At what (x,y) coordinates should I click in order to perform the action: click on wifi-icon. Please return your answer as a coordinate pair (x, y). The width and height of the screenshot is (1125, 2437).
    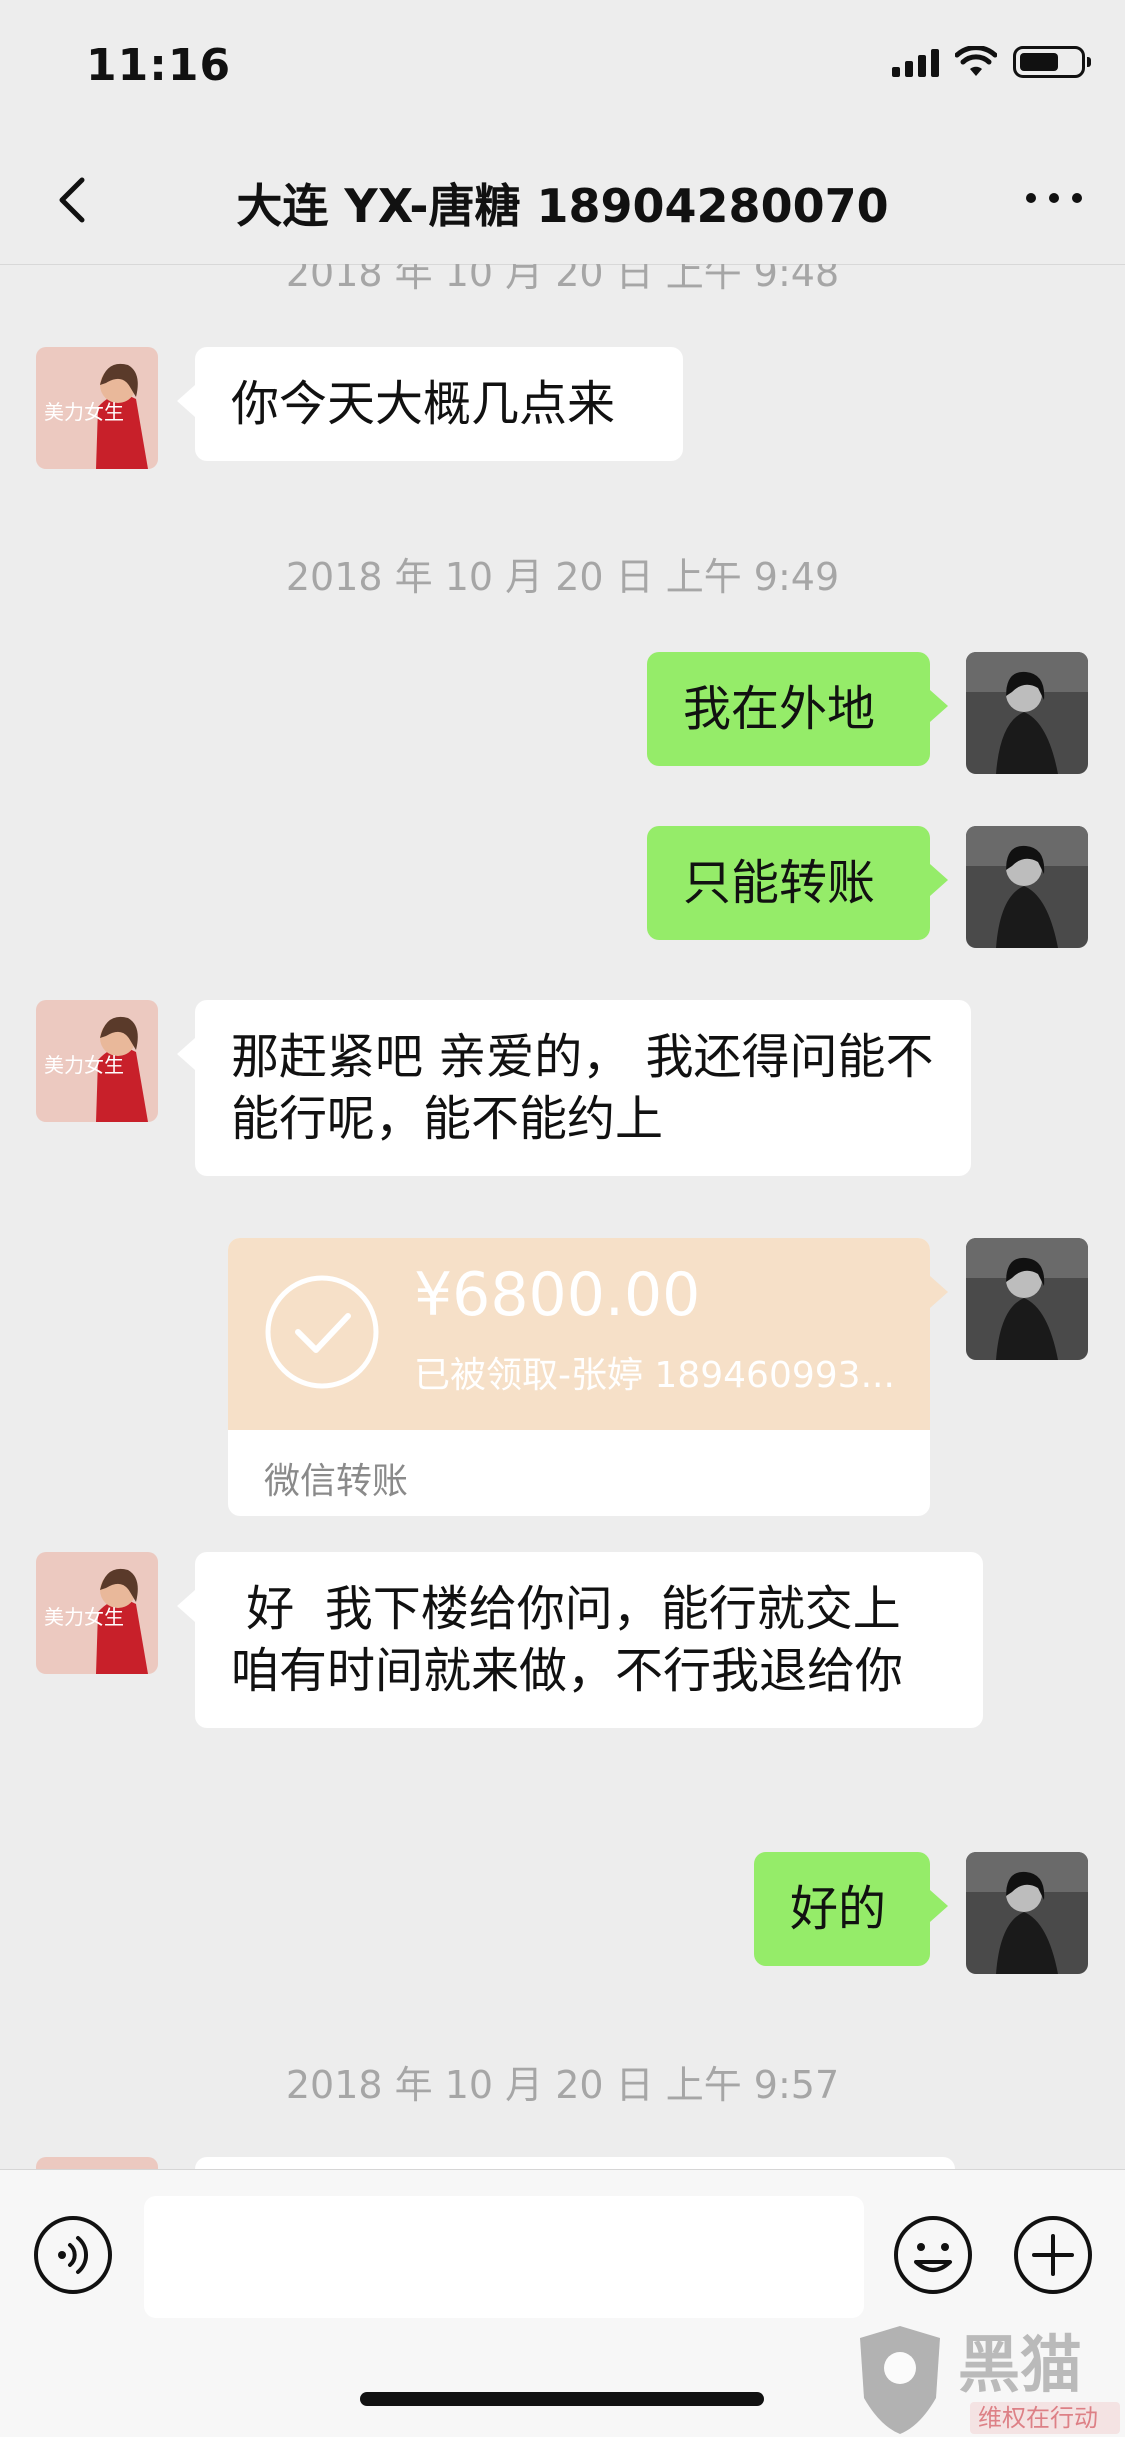
    Looking at the image, I should click on (976, 61).